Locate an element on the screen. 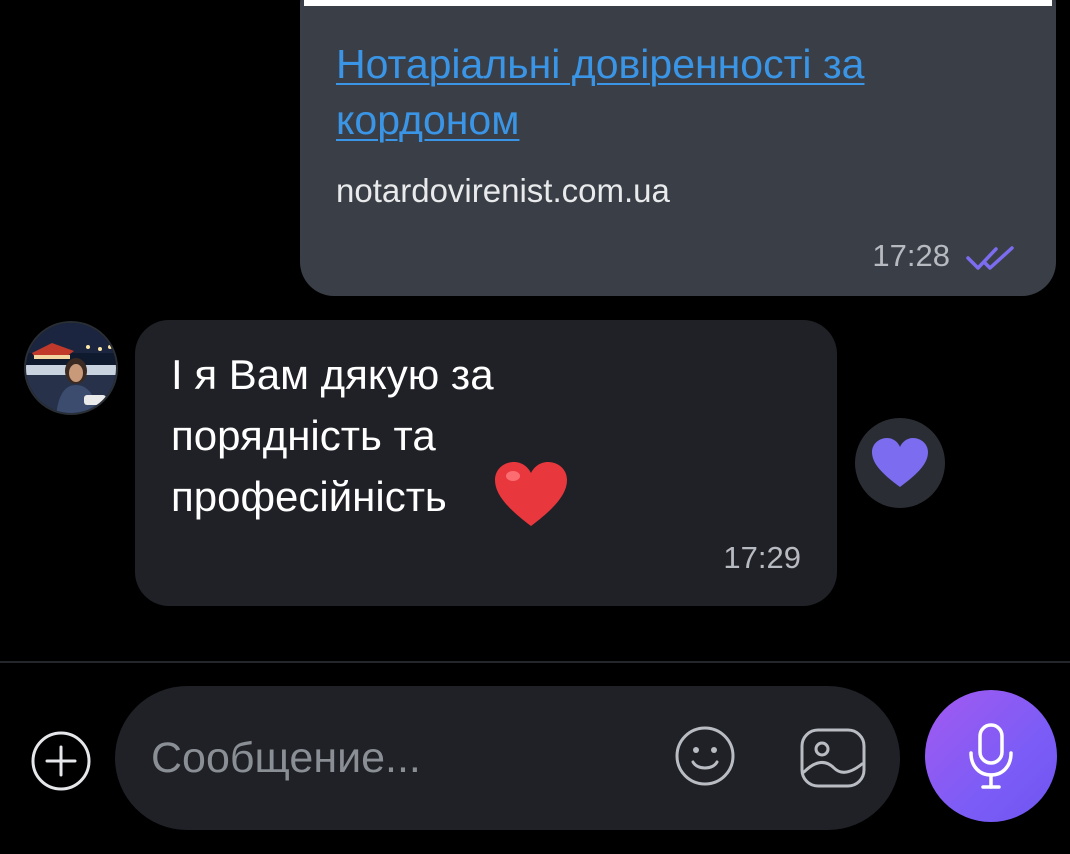 Image resolution: width=1070 pixels, height=854 pixels. image-icon is located at coordinates (833, 758).